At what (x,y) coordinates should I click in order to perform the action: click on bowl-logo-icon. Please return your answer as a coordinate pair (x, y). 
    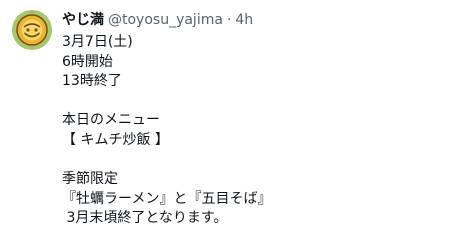
    Looking at the image, I should click on (32, 30).